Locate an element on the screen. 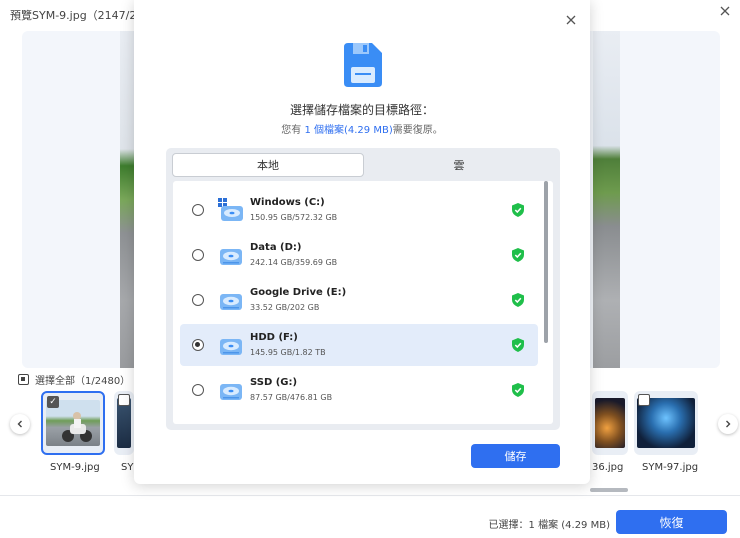  drive-name: SSD (G:) is located at coordinates (274, 382).